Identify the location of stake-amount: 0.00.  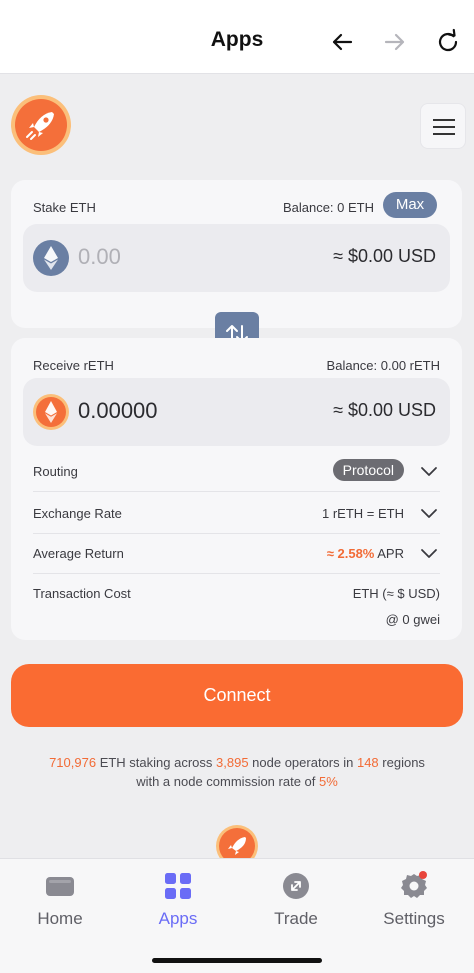
(99, 256).